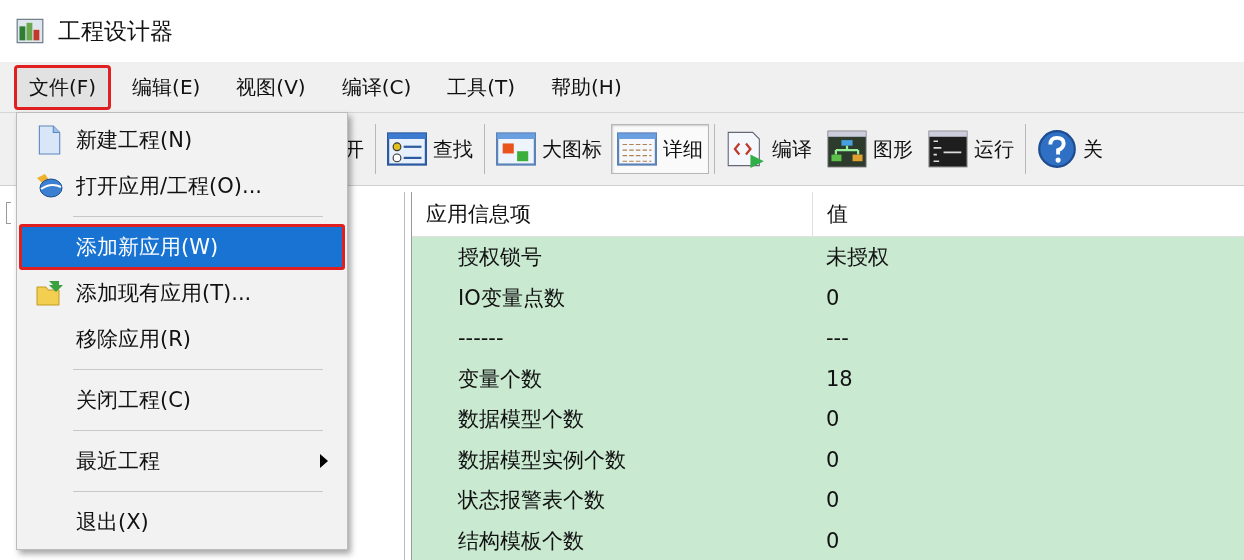 Image resolution: width=1244 pixels, height=560 pixels. What do you see at coordinates (182, 461) in the screenshot?
I see `menu-item: 最近工程` at bounding box center [182, 461].